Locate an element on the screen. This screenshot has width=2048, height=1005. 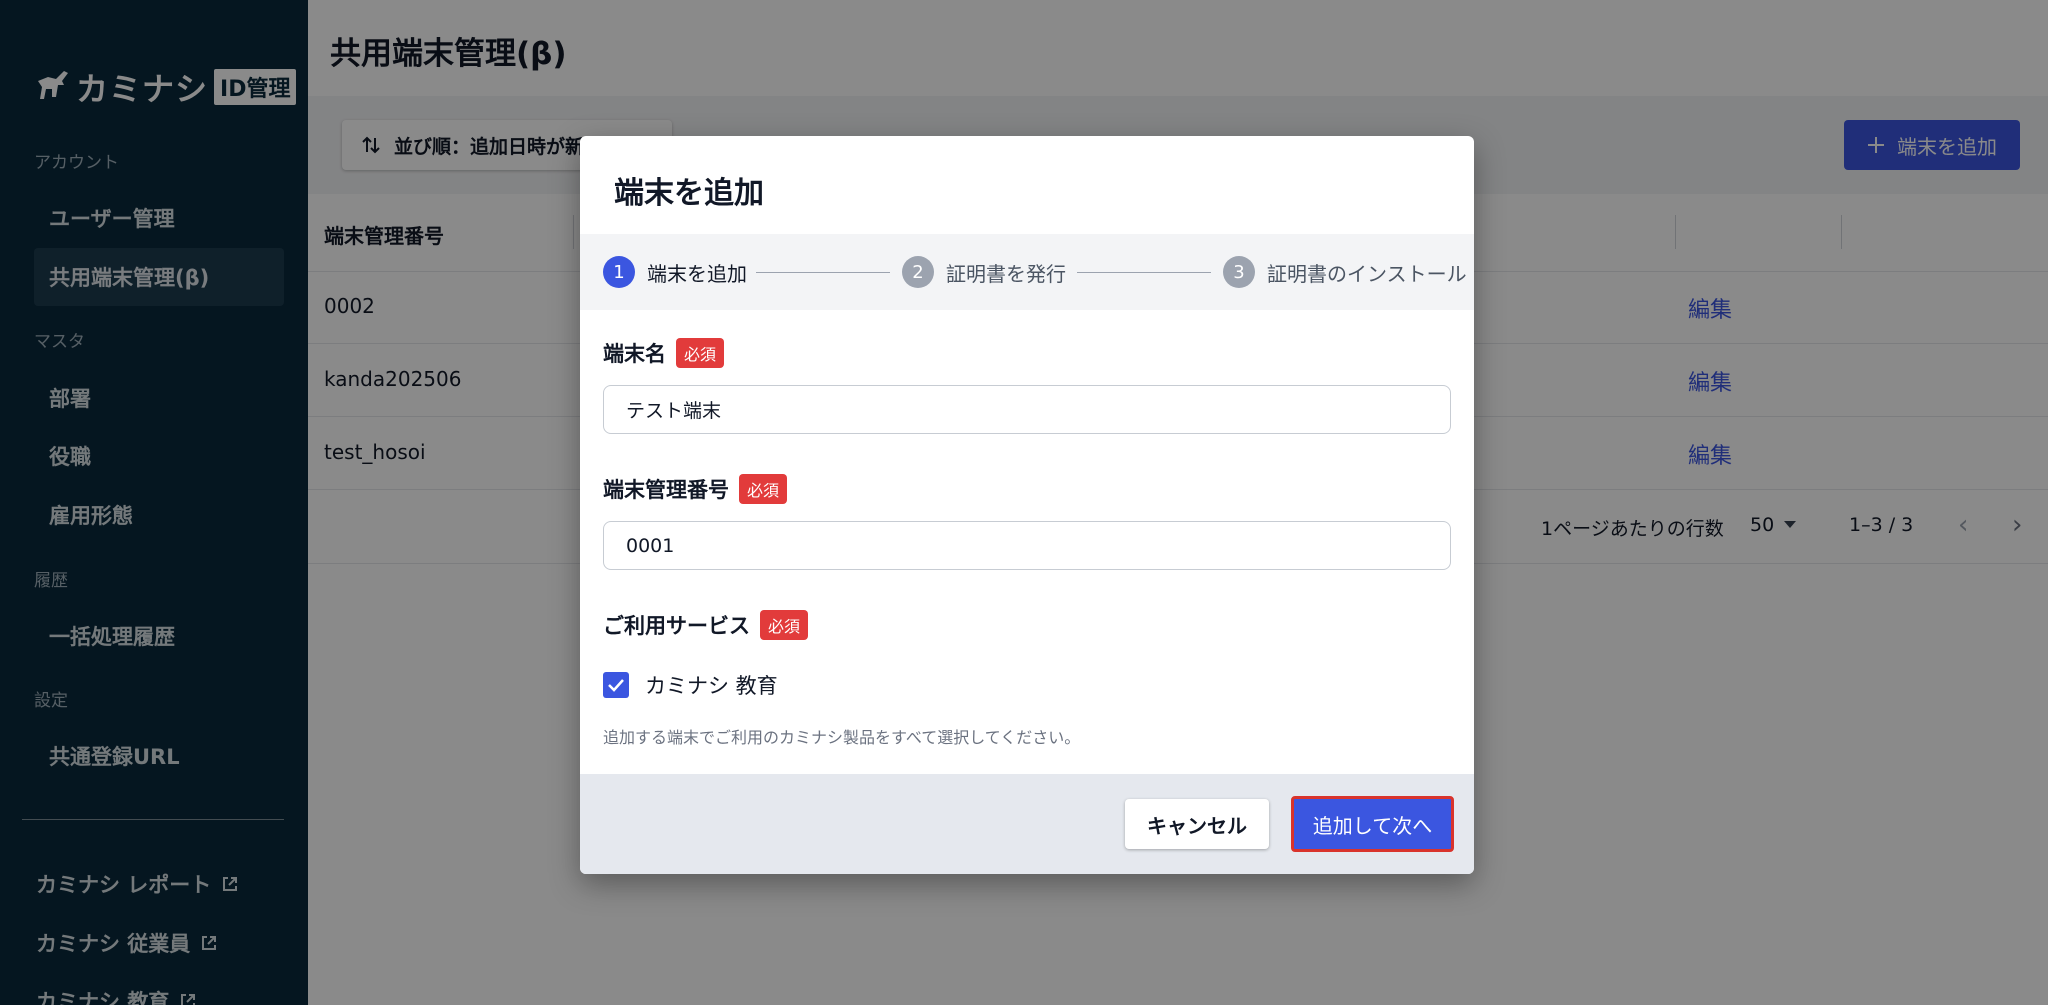
step-label: 証明書のインストール is located at coordinates (1367, 273).